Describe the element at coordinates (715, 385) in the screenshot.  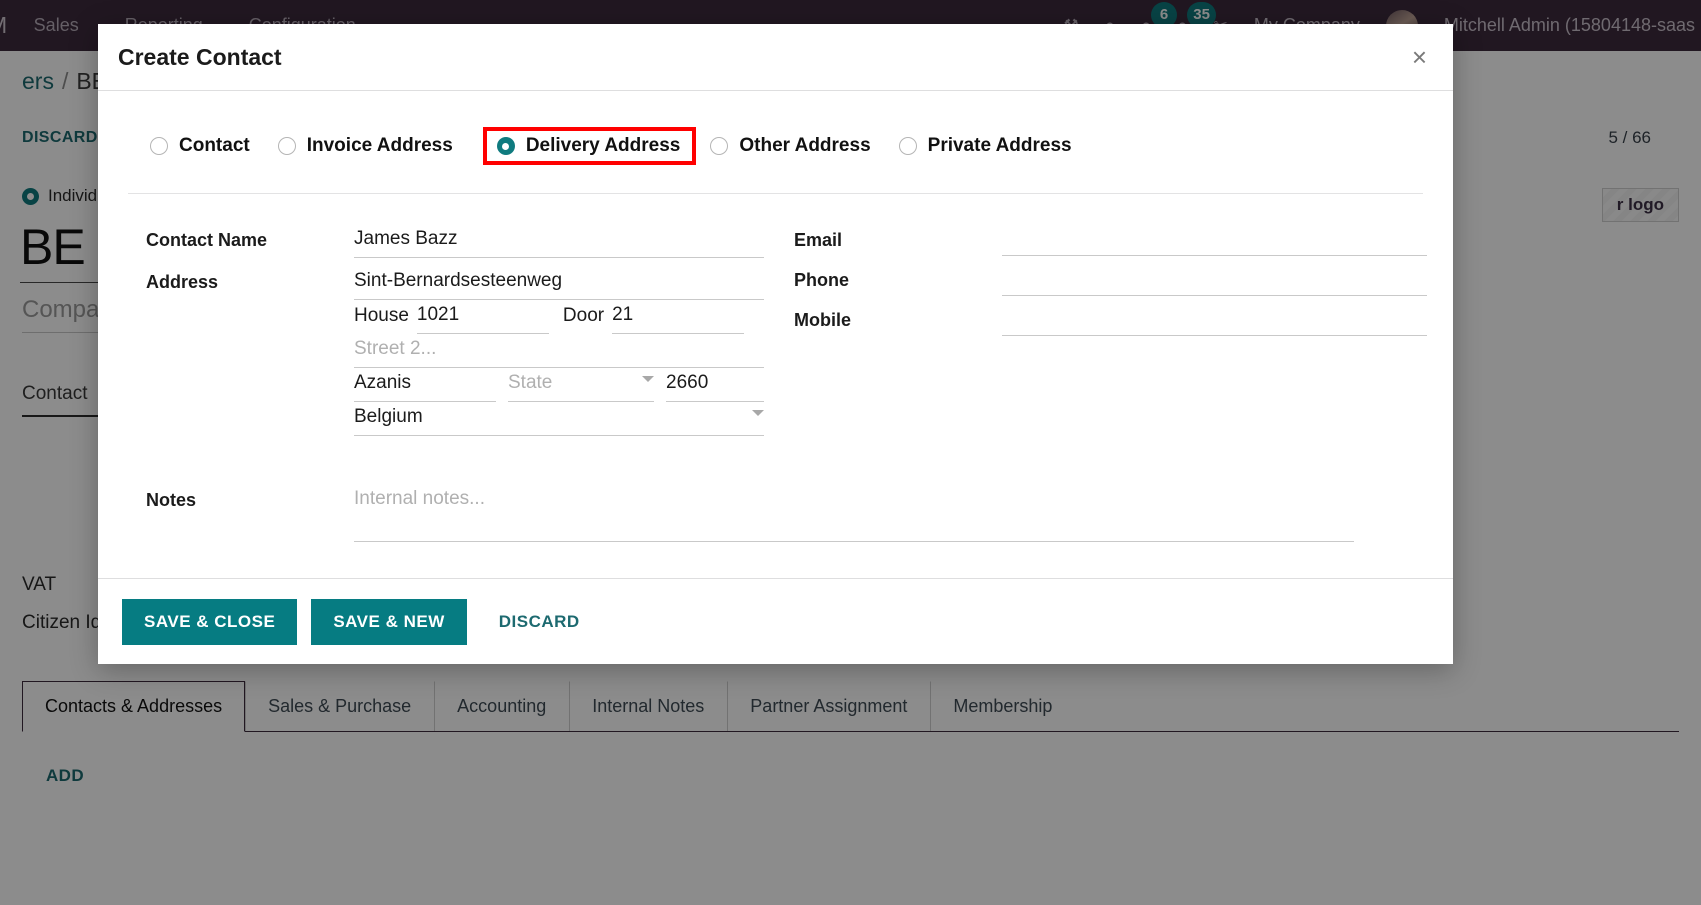
I see `zip-input: 2660` at that location.